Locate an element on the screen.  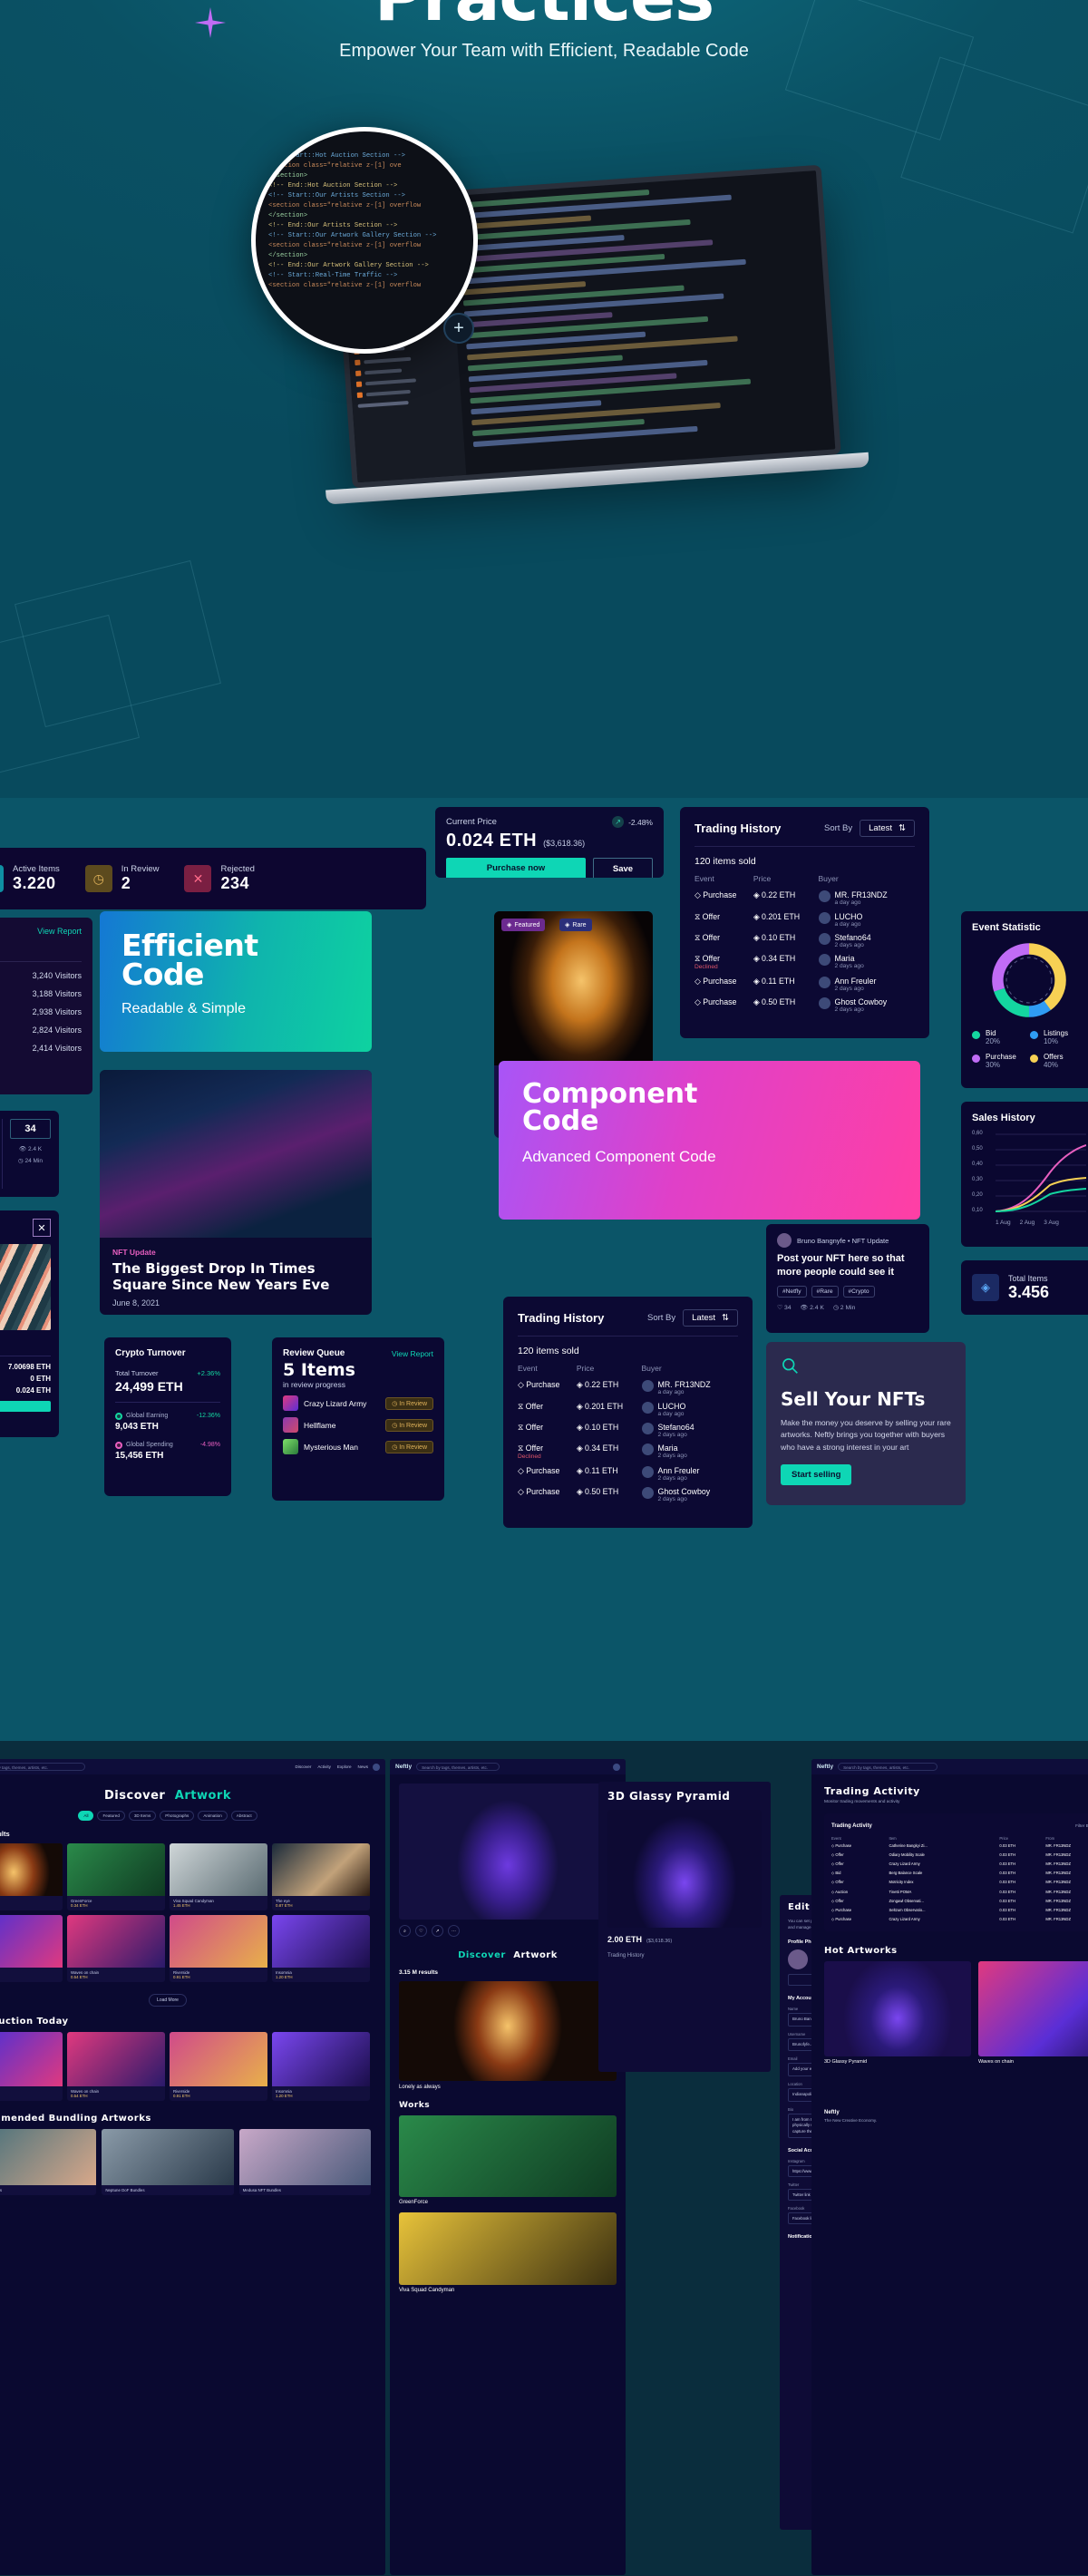
start-selling-button: Start selling is located at coordinates (816, 1474).